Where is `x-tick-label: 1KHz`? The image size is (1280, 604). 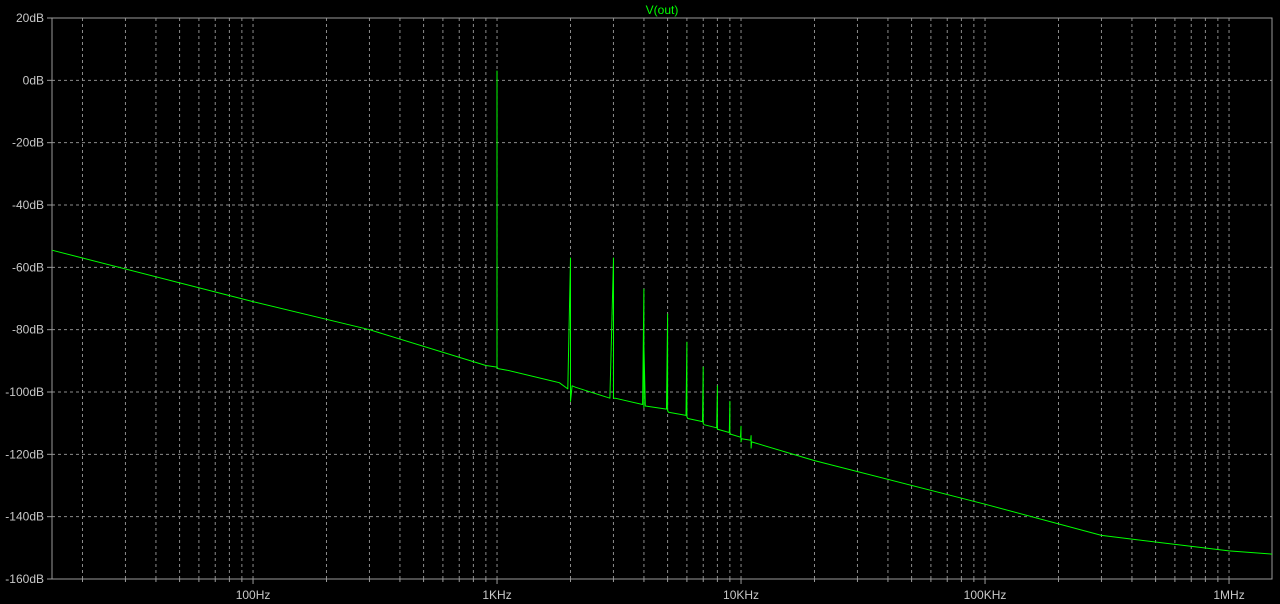 x-tick-label: 1KHz is located at coordinates (496, 595).